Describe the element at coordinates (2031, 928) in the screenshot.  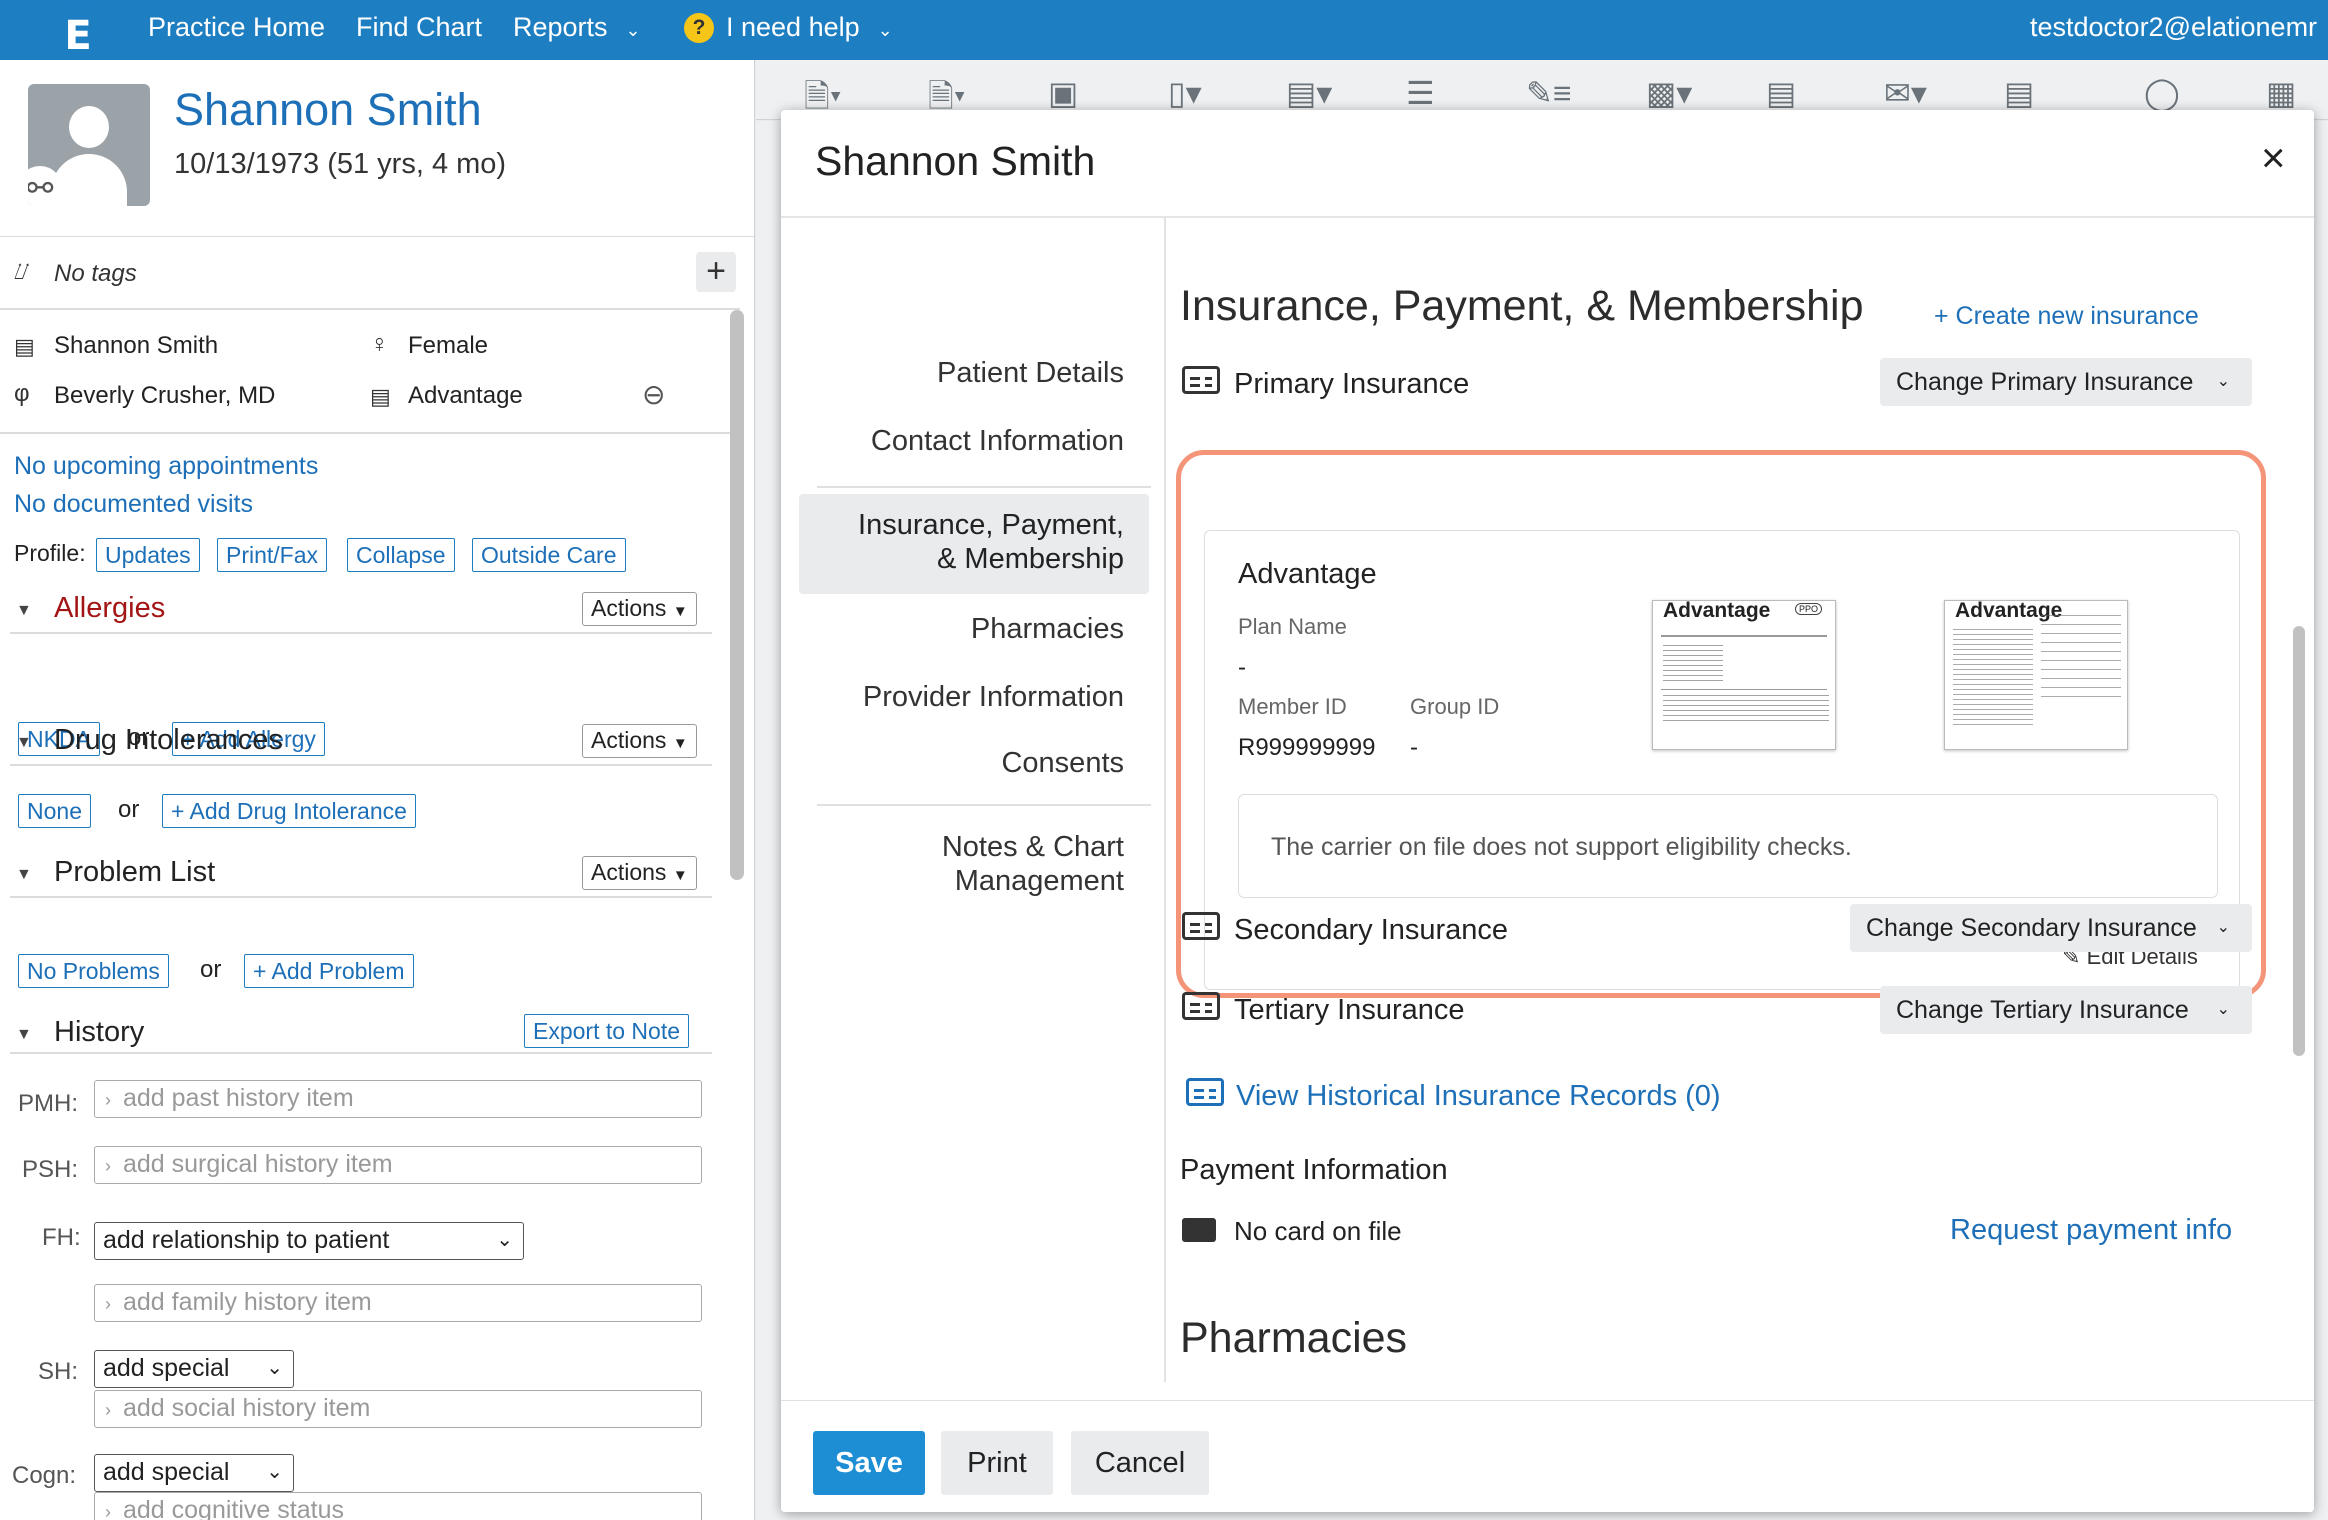
I see `change-secondary-label: Change Secondary Insurance` at that location.